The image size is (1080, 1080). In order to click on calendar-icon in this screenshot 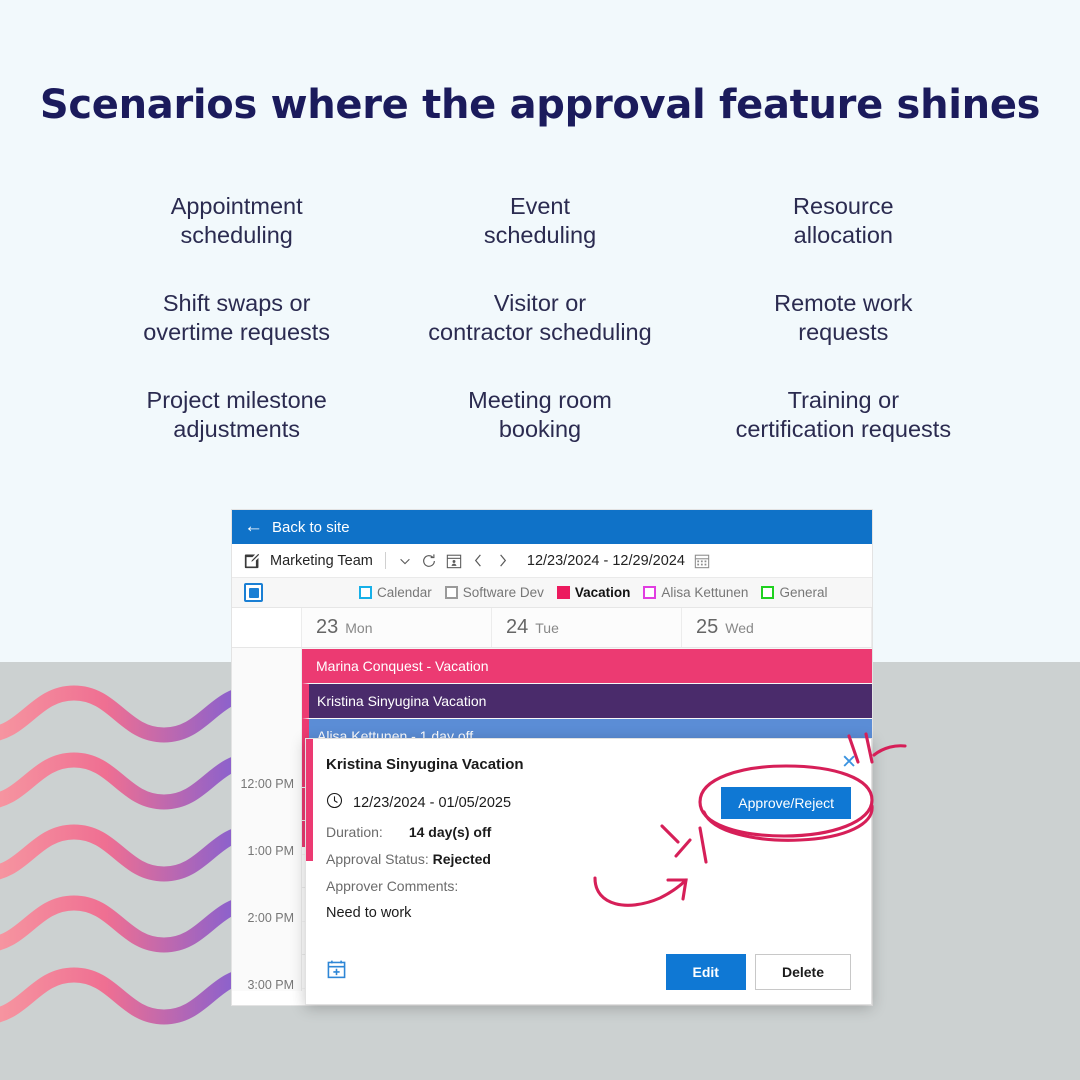, I will do `click(702, 561)`.